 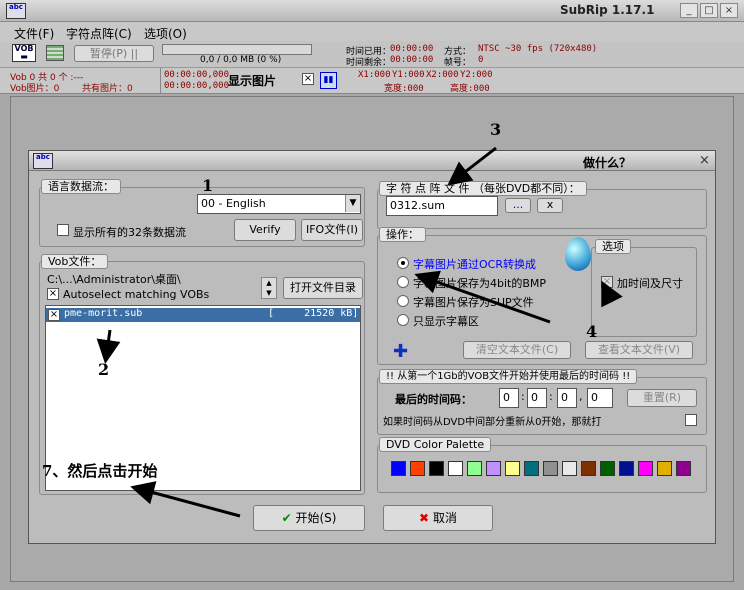 What do you see at coordinates (496, 129) in the screenshot?
I see `annotation-3: 3` at bounding box center [496, 129].